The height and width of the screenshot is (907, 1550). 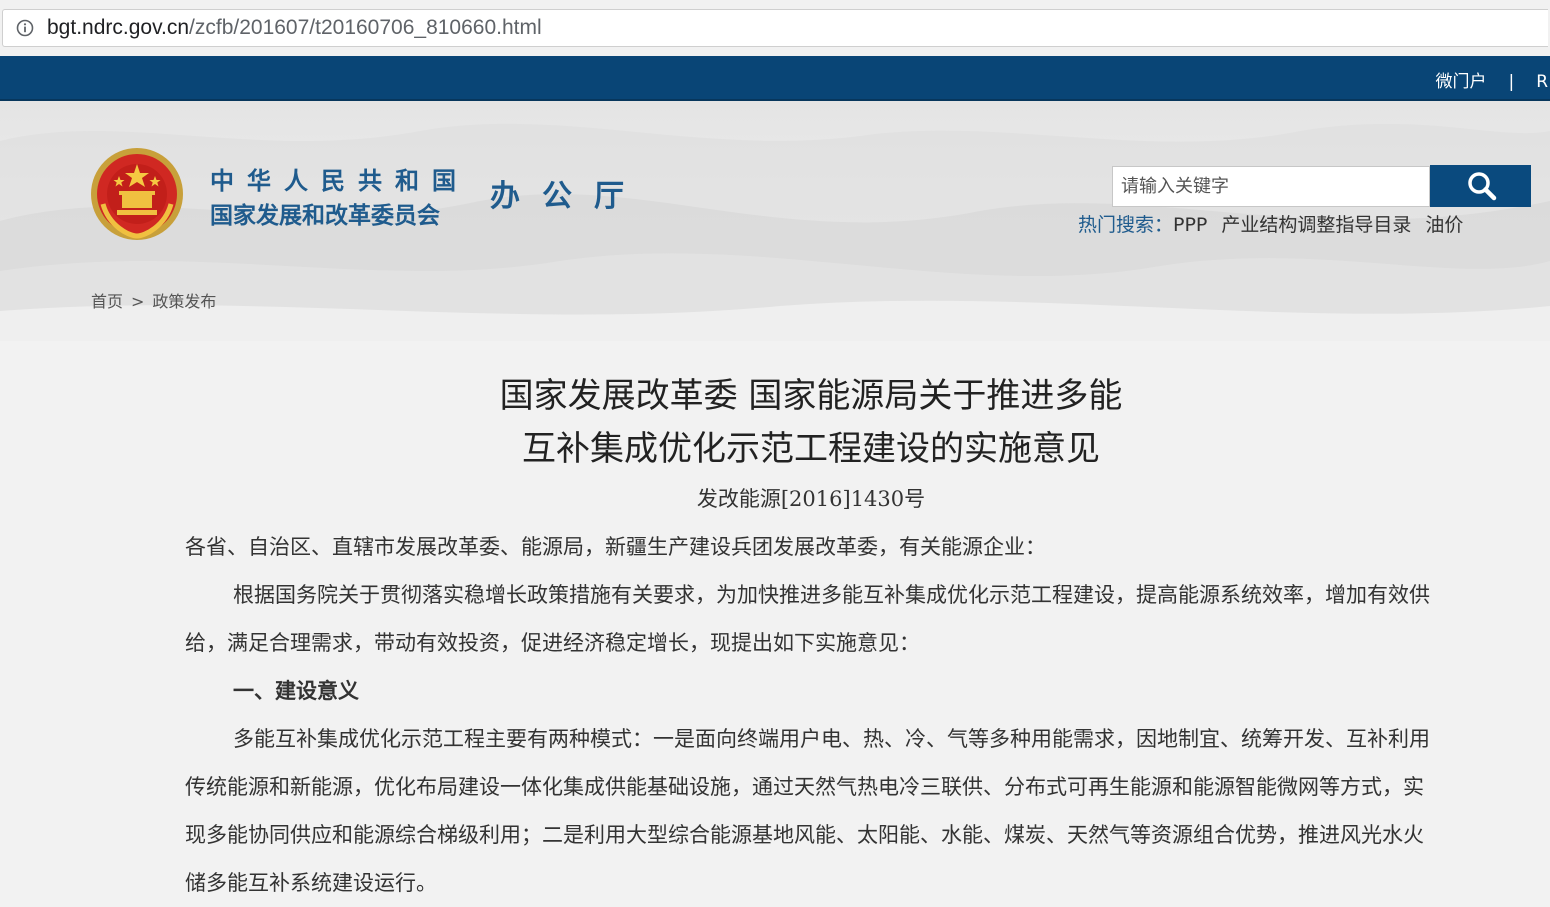 I want to click on national-emblem-icon, so click(x=137, y=194).